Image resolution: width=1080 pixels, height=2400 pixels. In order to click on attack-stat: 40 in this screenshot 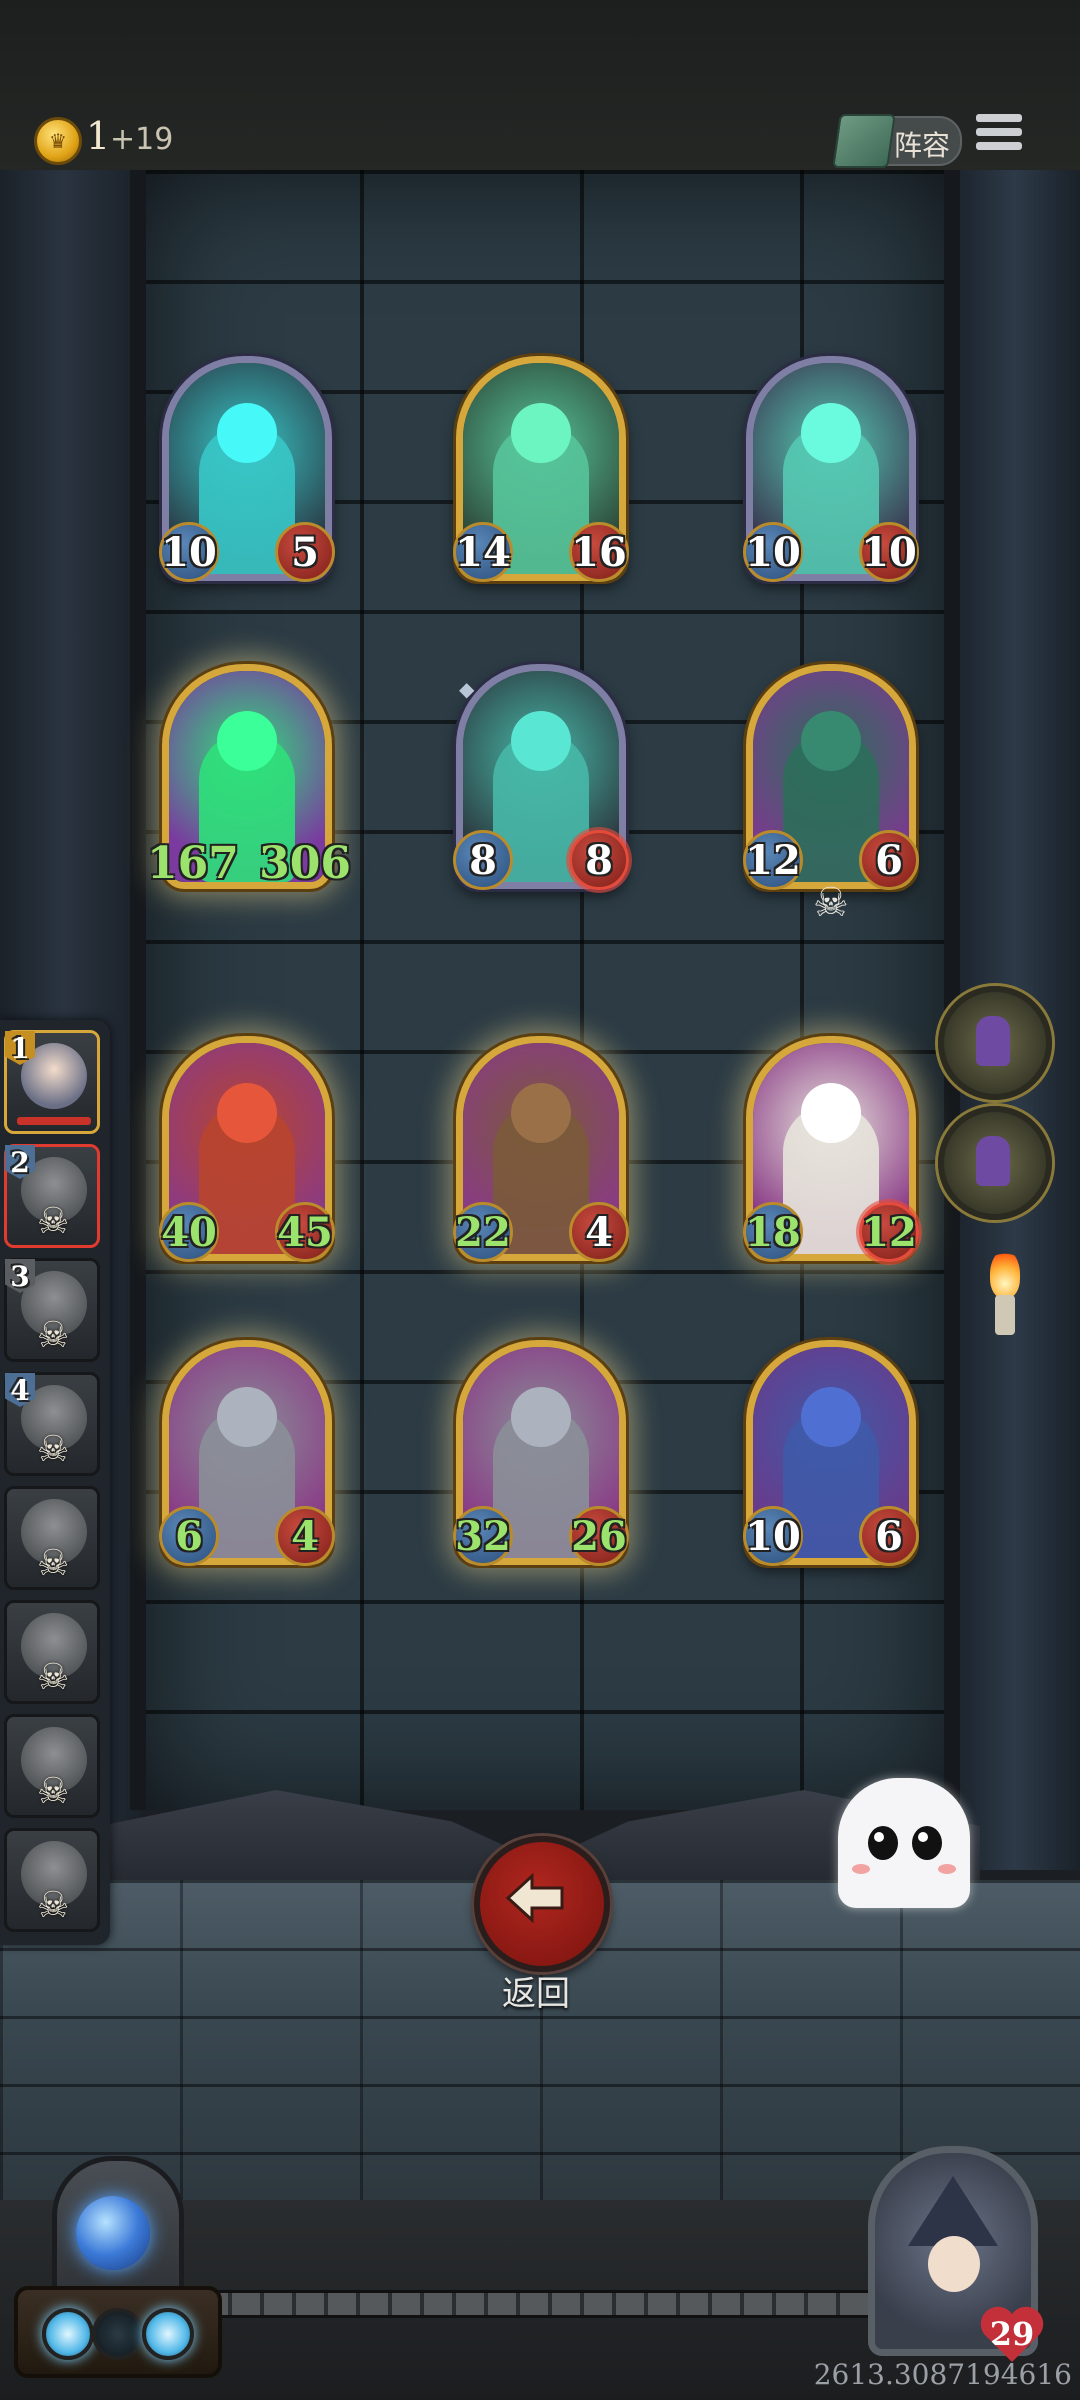, I will do `click(189, 1232)`.